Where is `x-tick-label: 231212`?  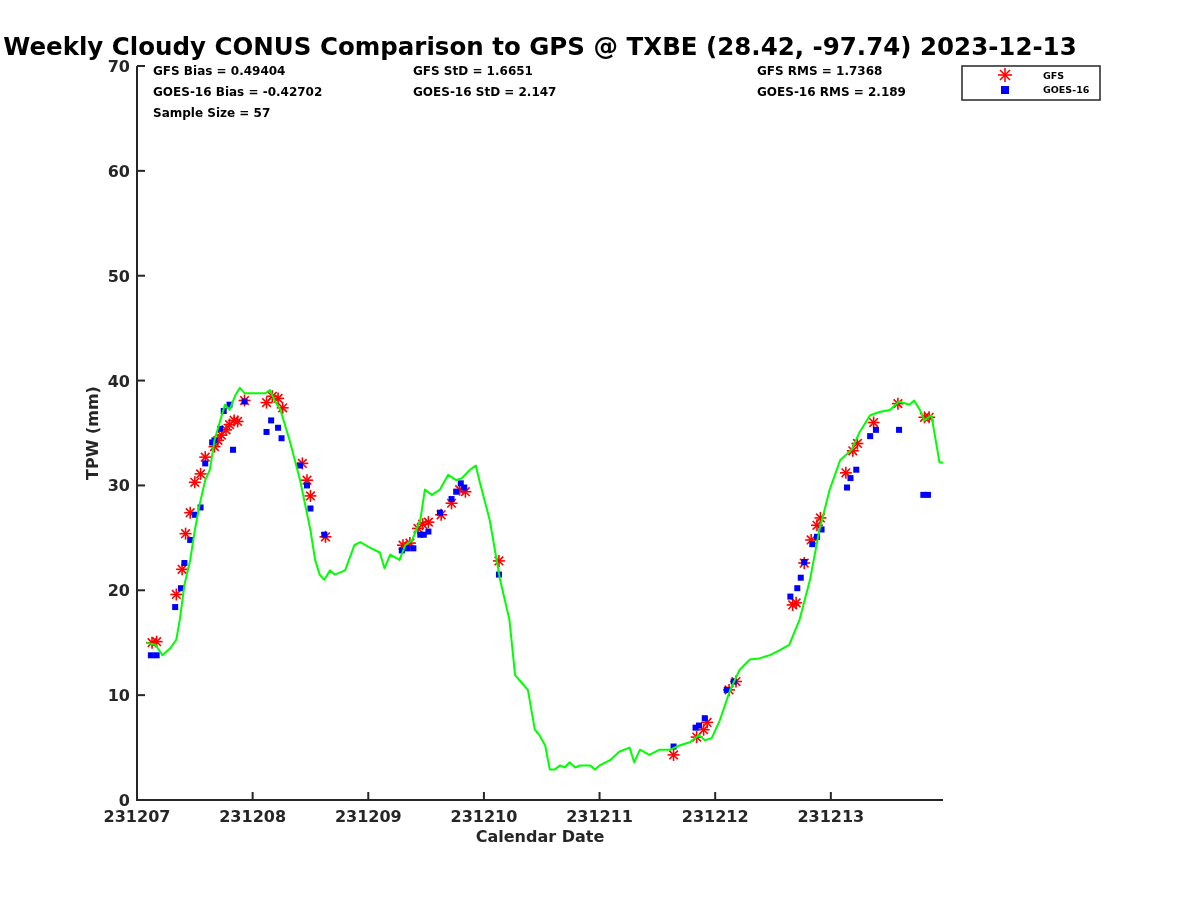 x-tick-label: 231212 is located at coordinates (715, 816).